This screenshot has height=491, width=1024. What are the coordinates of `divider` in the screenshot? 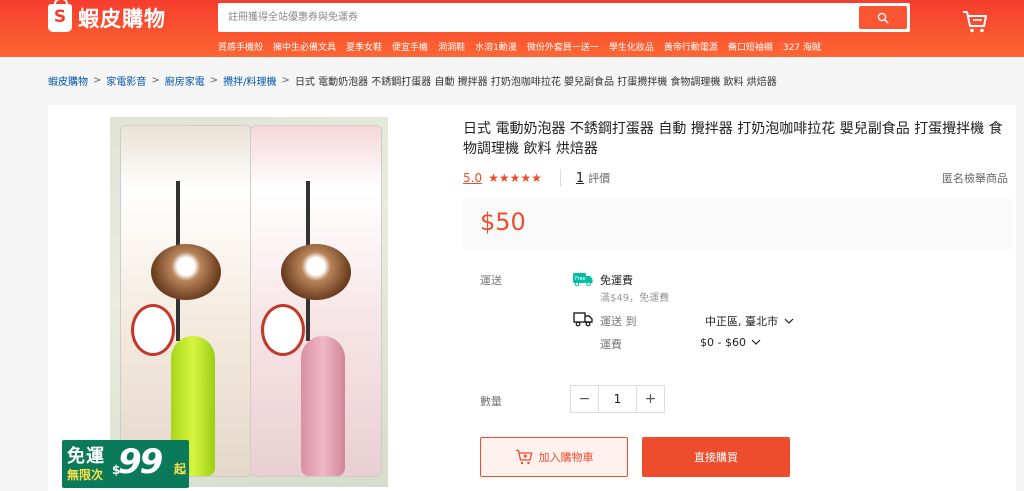 It's located at (560, 178).